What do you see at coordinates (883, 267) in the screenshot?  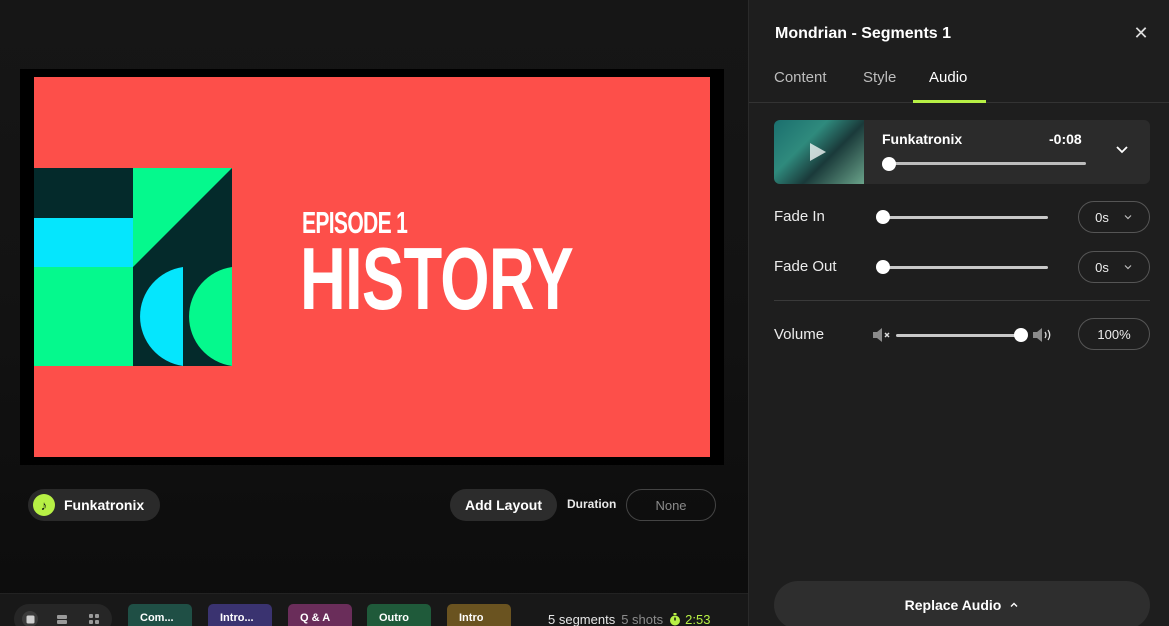 I see `fade-out-handle` at bounding box center [883, 267].